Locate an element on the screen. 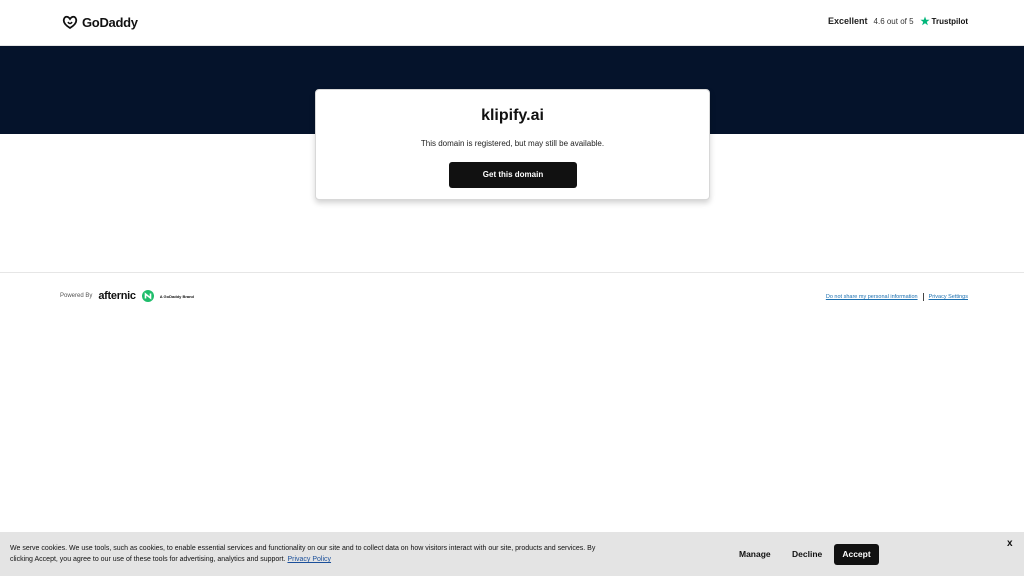  privacy-policy-link: Privacy Policy is located at coordinates (309, 559).